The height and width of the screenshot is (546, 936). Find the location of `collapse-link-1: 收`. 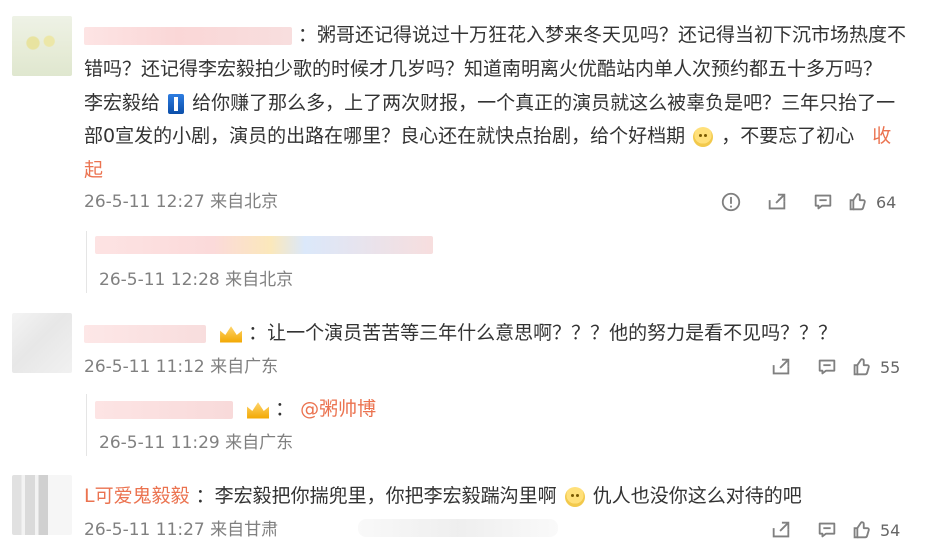

collapse-link-1: 收 is located at coordinates (881, 136).